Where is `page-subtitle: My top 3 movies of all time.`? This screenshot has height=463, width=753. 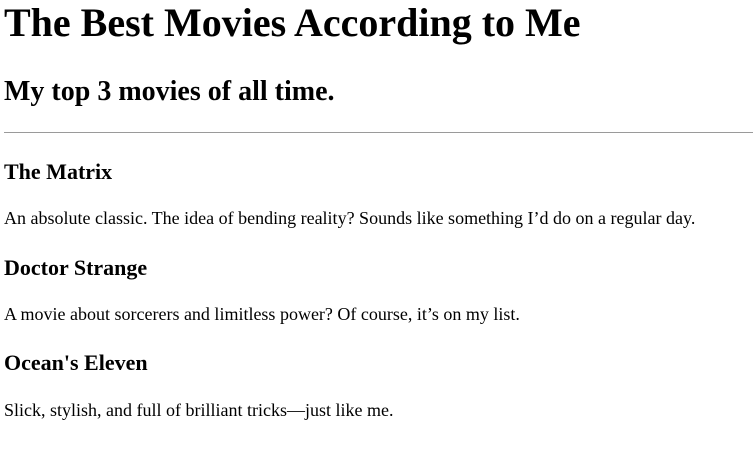 page-subtitle: My top 3 movies of all time. is located at coordinates (169, 91).